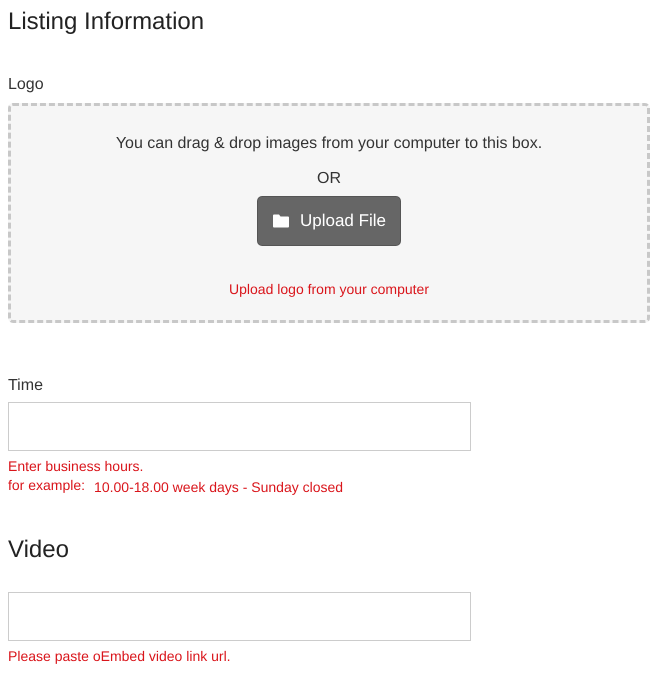 This screenshot has height=685, width=663. What do you see at coordinates (107, 21) in the screenshot?
I see `section-title: Listing Information` at bounding box center [107, 21].